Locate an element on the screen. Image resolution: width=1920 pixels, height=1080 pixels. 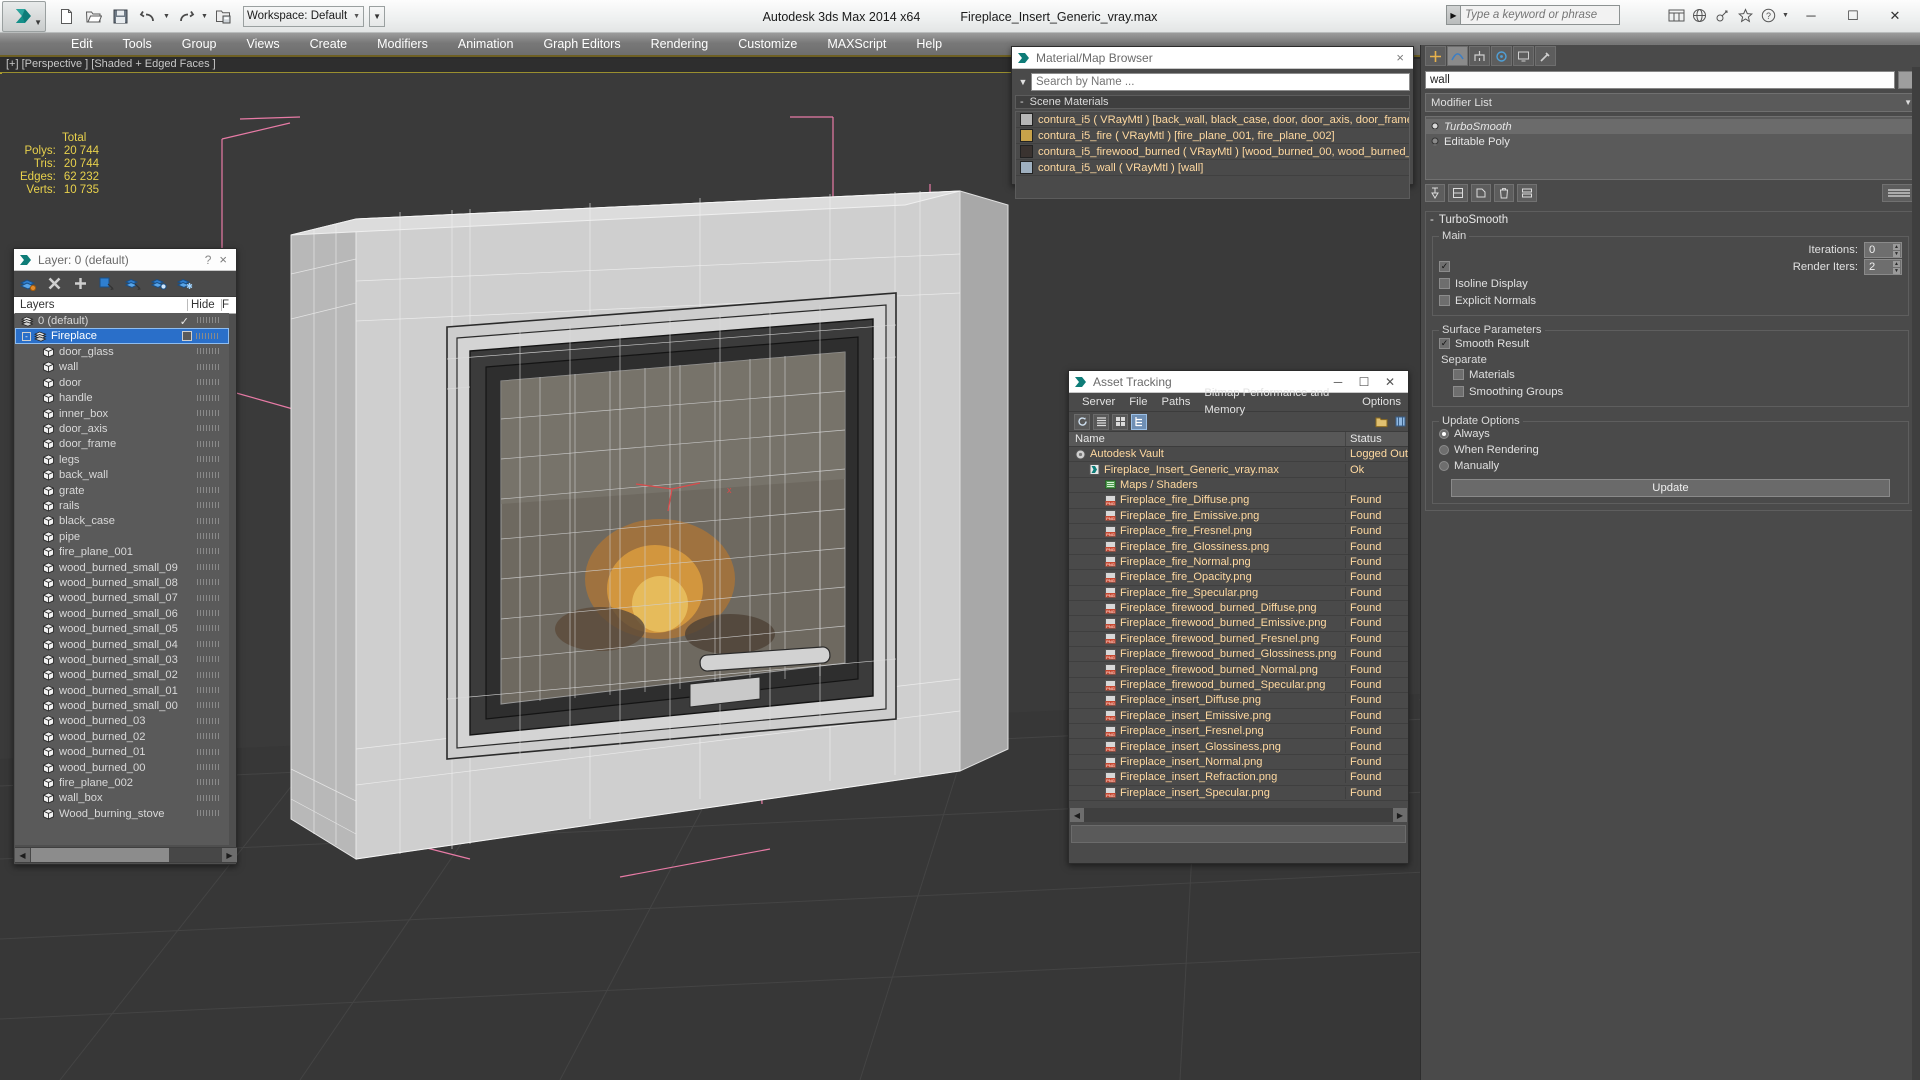
layer-row: inner_box is located at coordinates (122, 413).